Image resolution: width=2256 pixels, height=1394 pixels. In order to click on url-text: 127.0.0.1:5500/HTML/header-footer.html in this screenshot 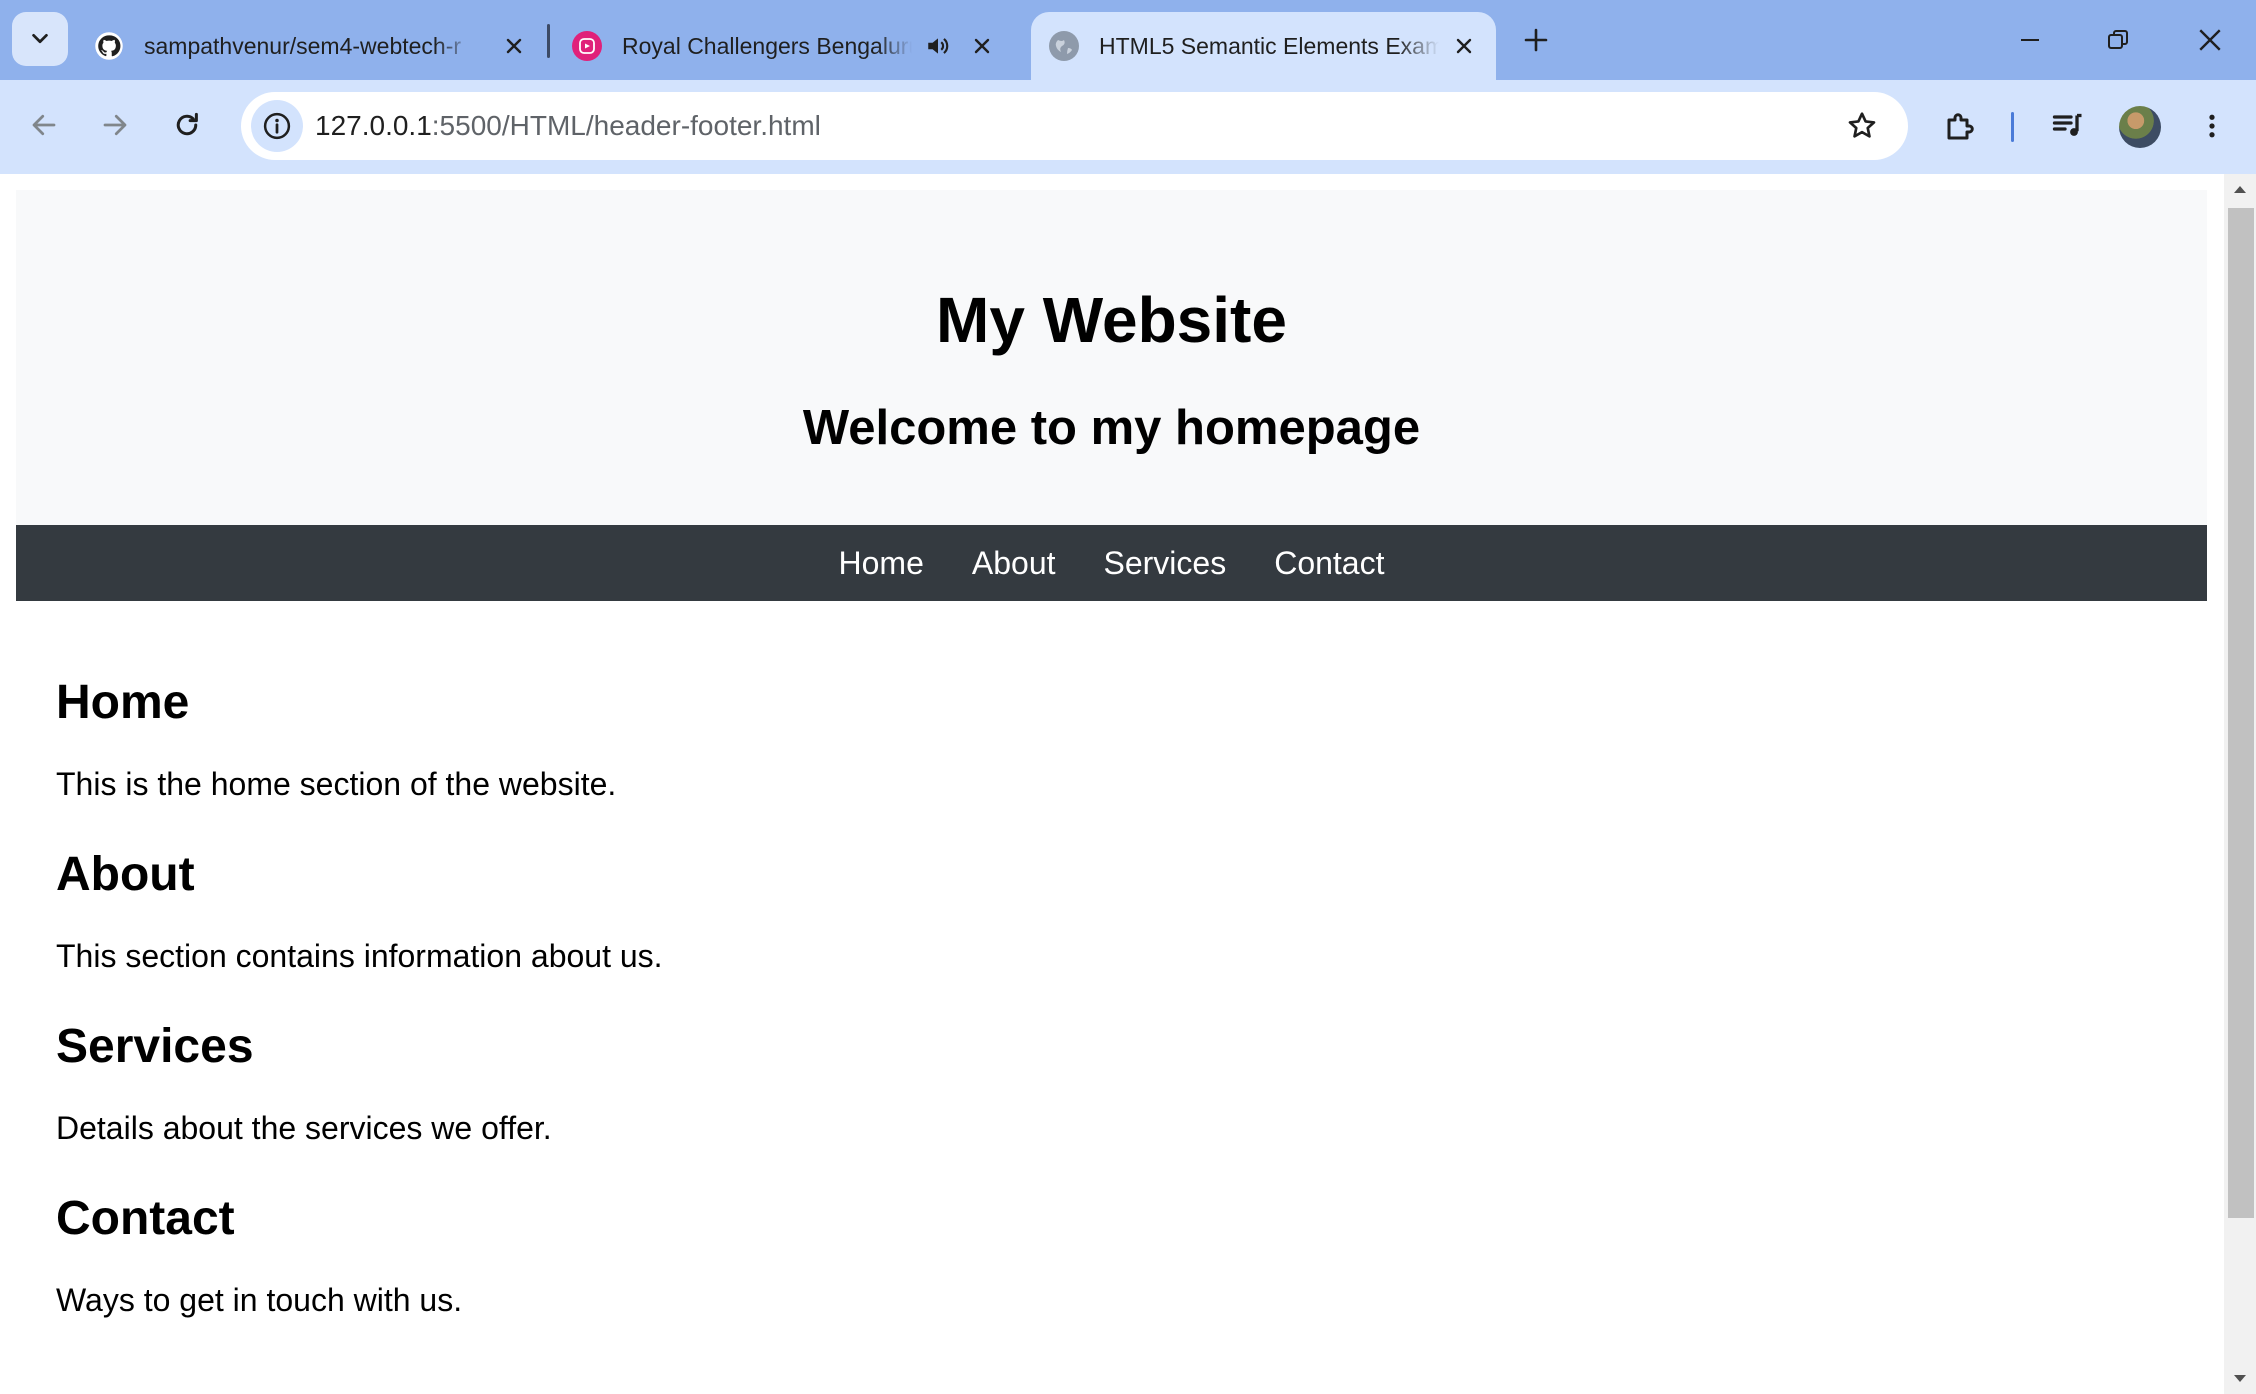, I will do `click(568, 126)`.